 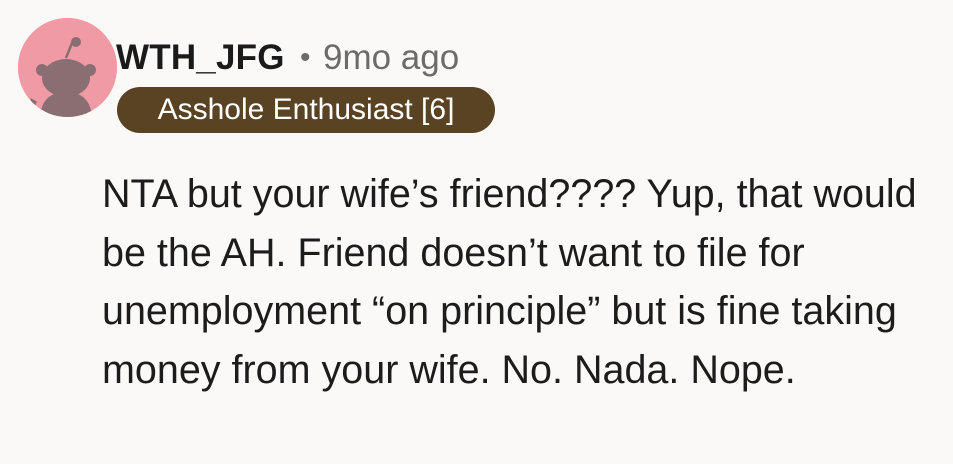 I want to click on user-flair-badge: Asshole Enthusiast [6], so click(x=306, y=110).